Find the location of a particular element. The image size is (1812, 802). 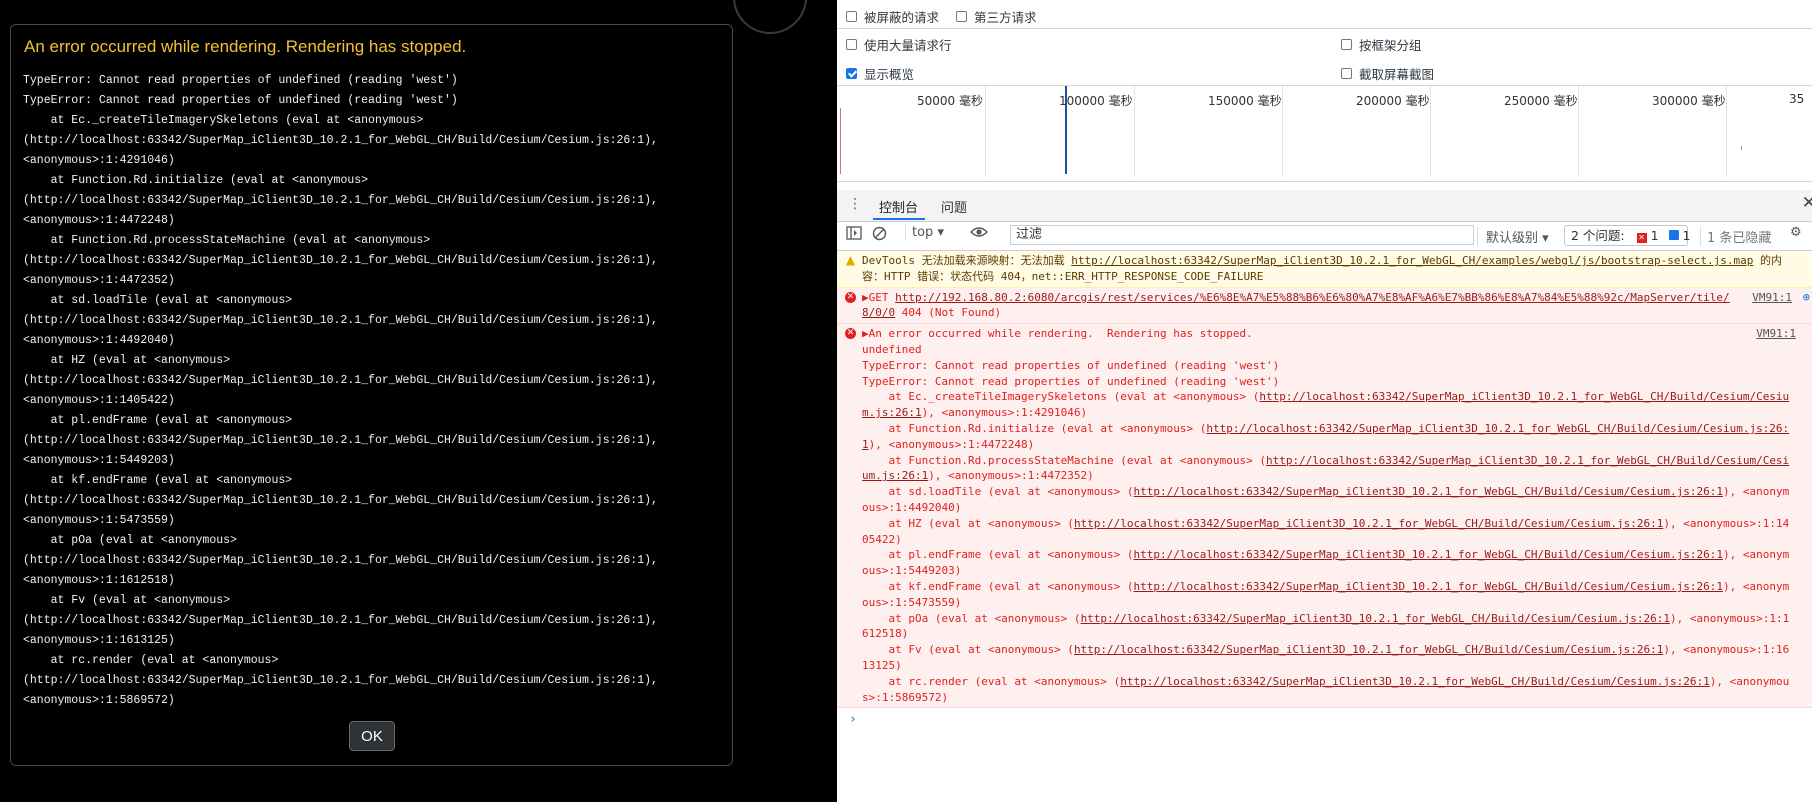

log-levels-label: 默认级别 is located at coordinates (1512, 238).